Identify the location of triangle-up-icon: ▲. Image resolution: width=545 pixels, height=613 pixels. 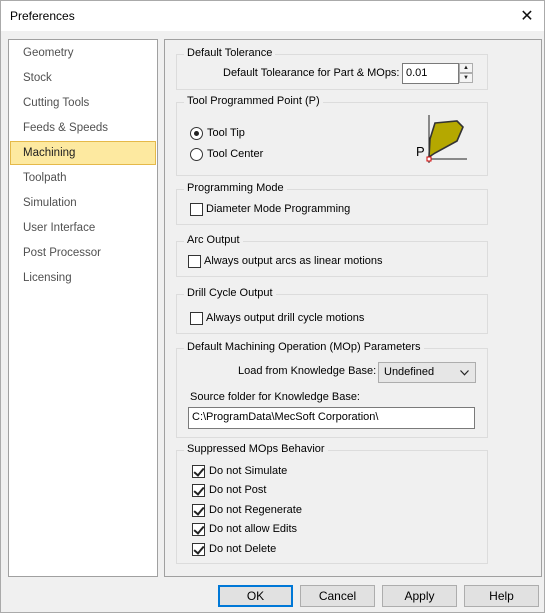
(466, 68).